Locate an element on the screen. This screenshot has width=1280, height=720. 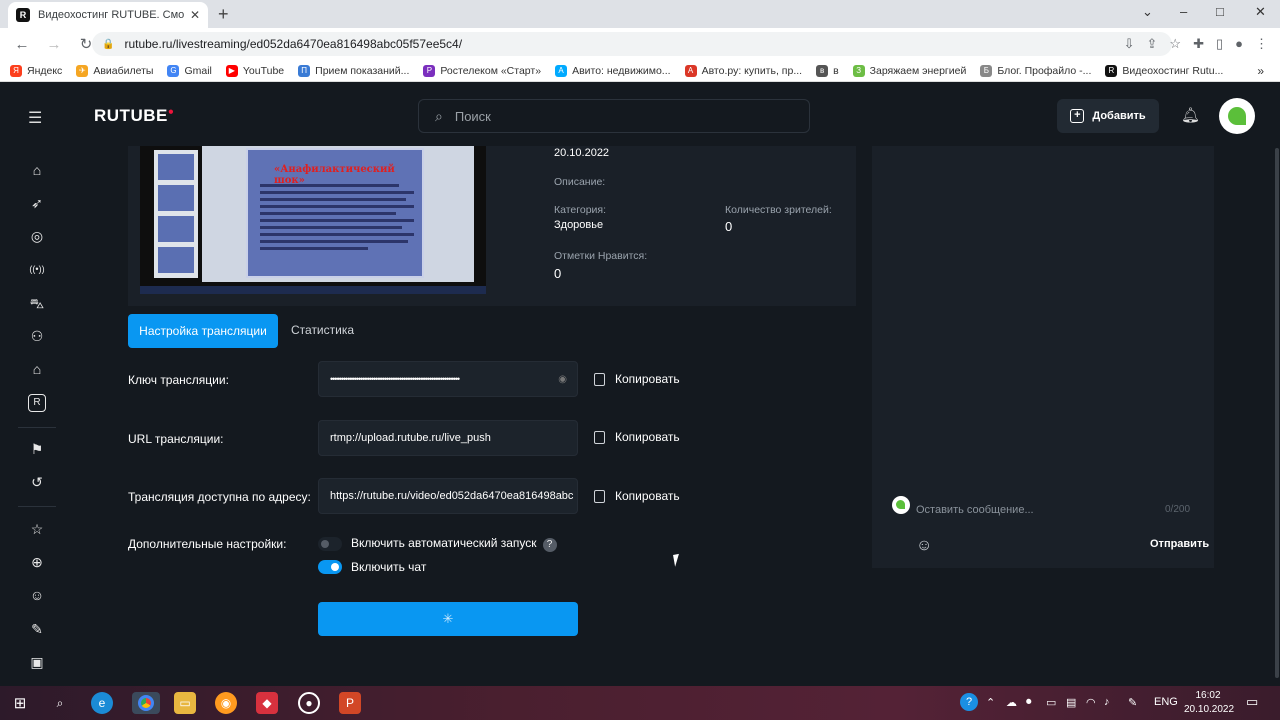
tab-stream-settings: Настройка трансляции is located at coordinates (203, 331).